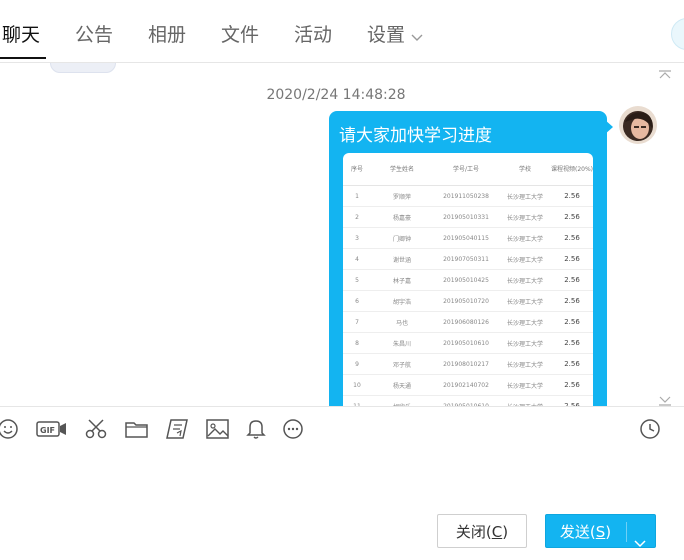 Image resolution: width=684 pixels, height=560 pixels. What do you see at coordinates (402, 322) in the screenshot?
I see `table-cell: 马也` at bounding box center [402, 322].